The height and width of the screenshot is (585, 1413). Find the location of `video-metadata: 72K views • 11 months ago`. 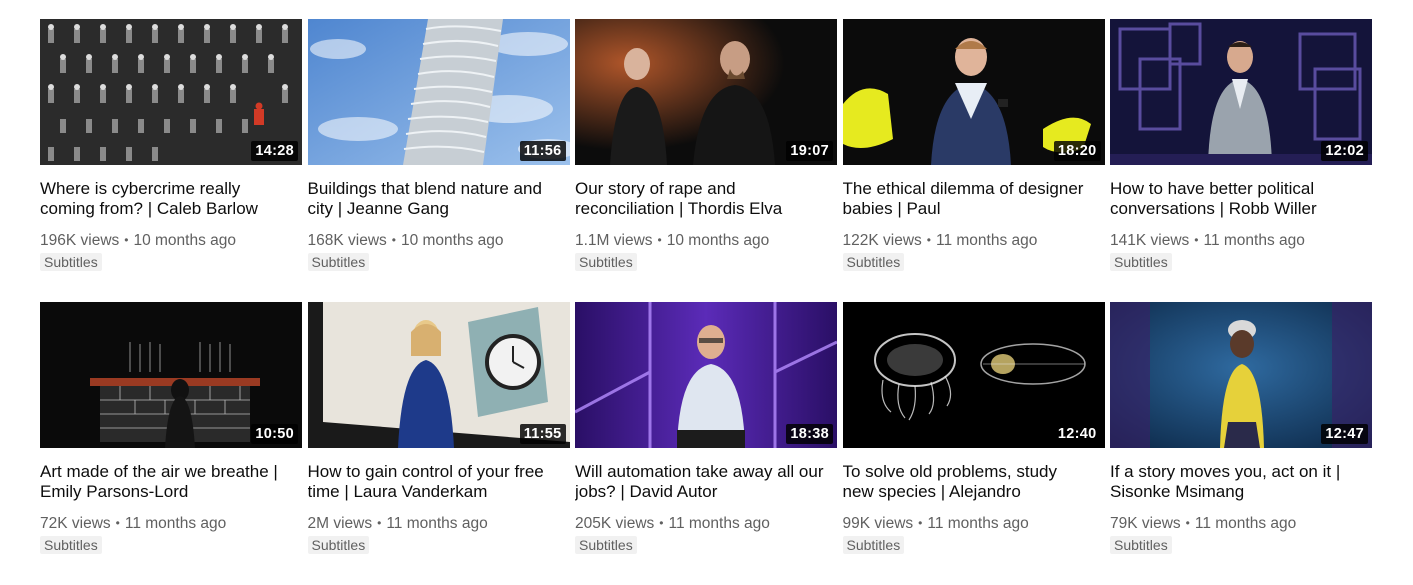

video-metadata: 72K views • 11 months ago is located at coordinates (171, 523).